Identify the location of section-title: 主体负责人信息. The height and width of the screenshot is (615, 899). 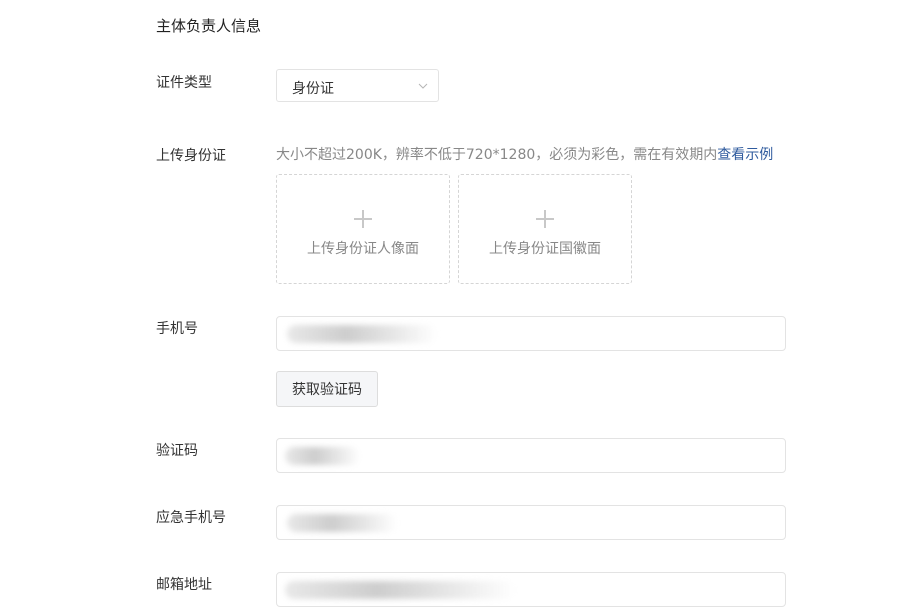
(209, 26).